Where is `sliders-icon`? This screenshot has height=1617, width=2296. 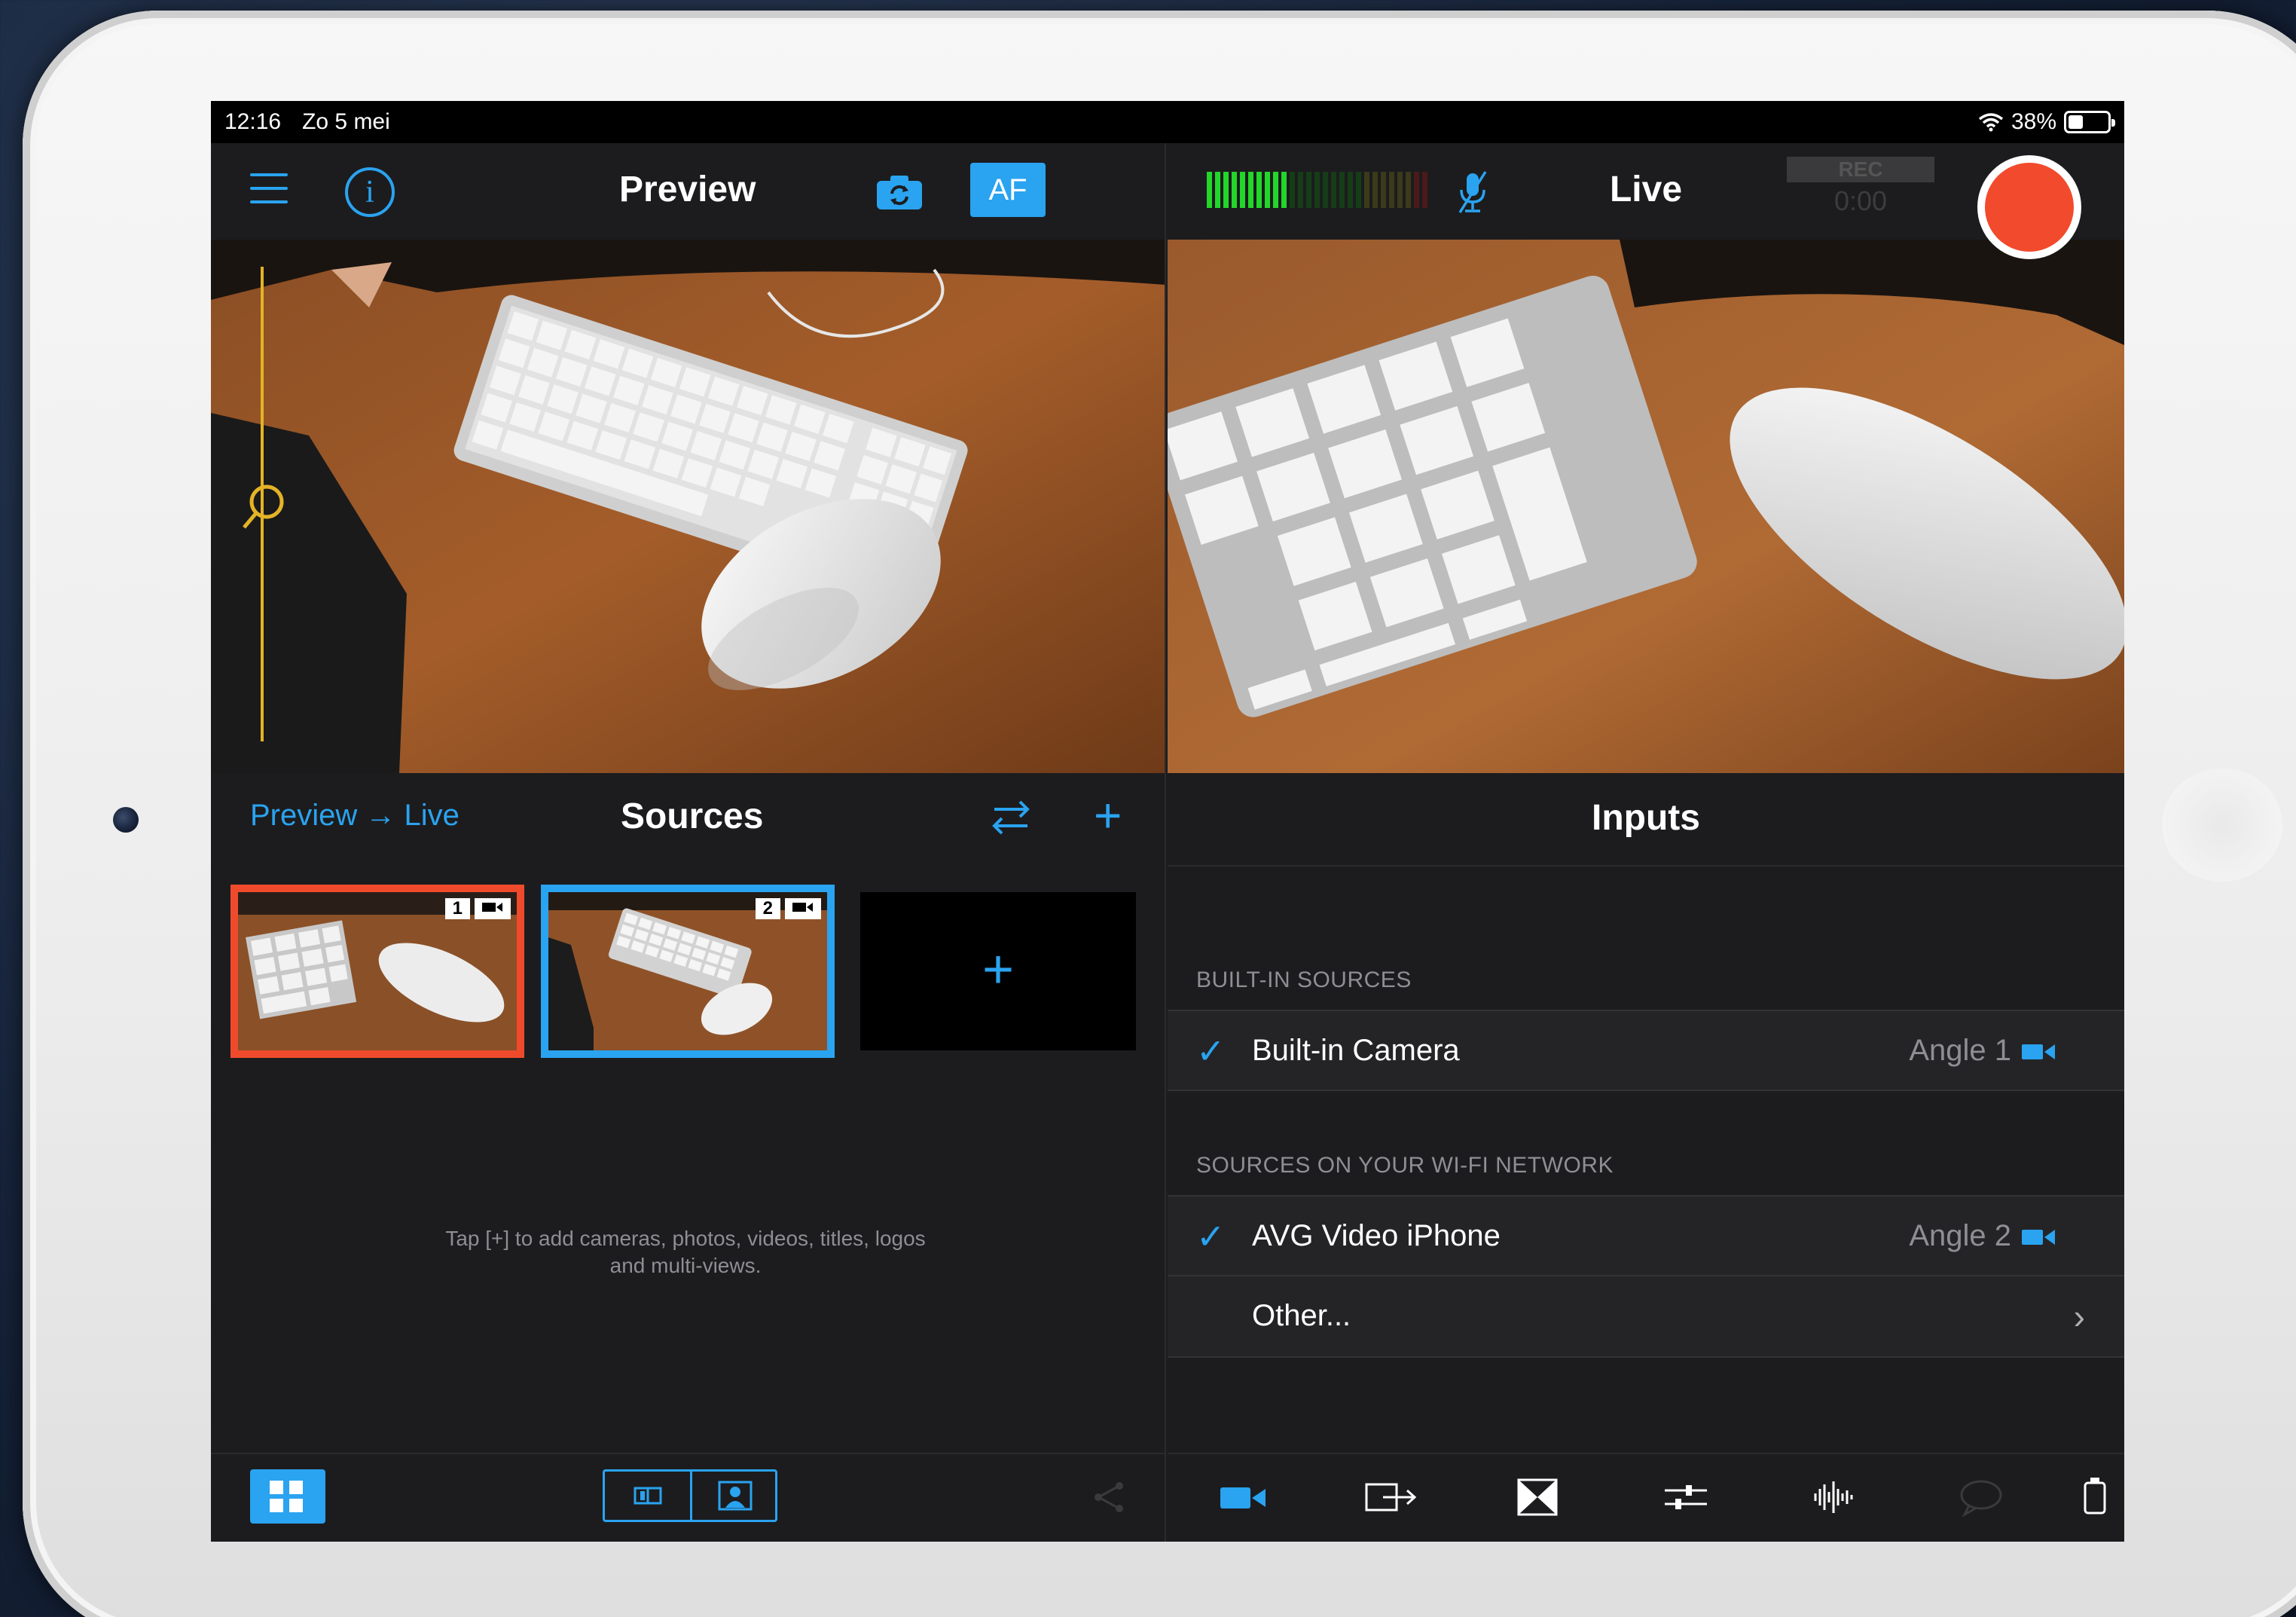
sliders-icon is located at coordinates (1686, 1497).